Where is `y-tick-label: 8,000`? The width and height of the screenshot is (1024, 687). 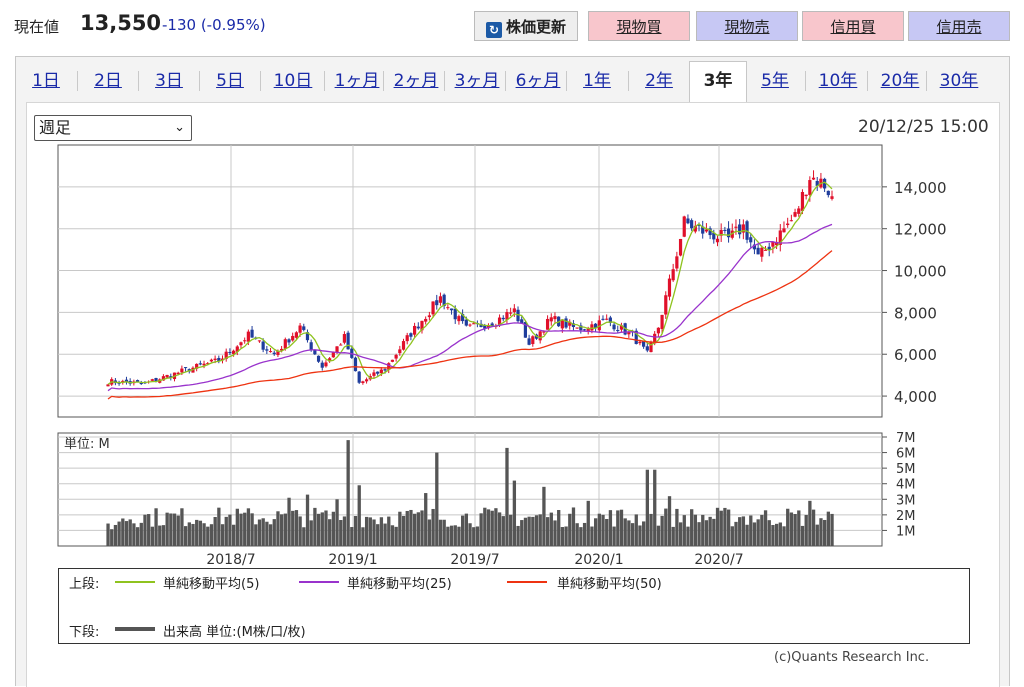
y-tick-label: 8,000 is located at coordinates (915, 313).